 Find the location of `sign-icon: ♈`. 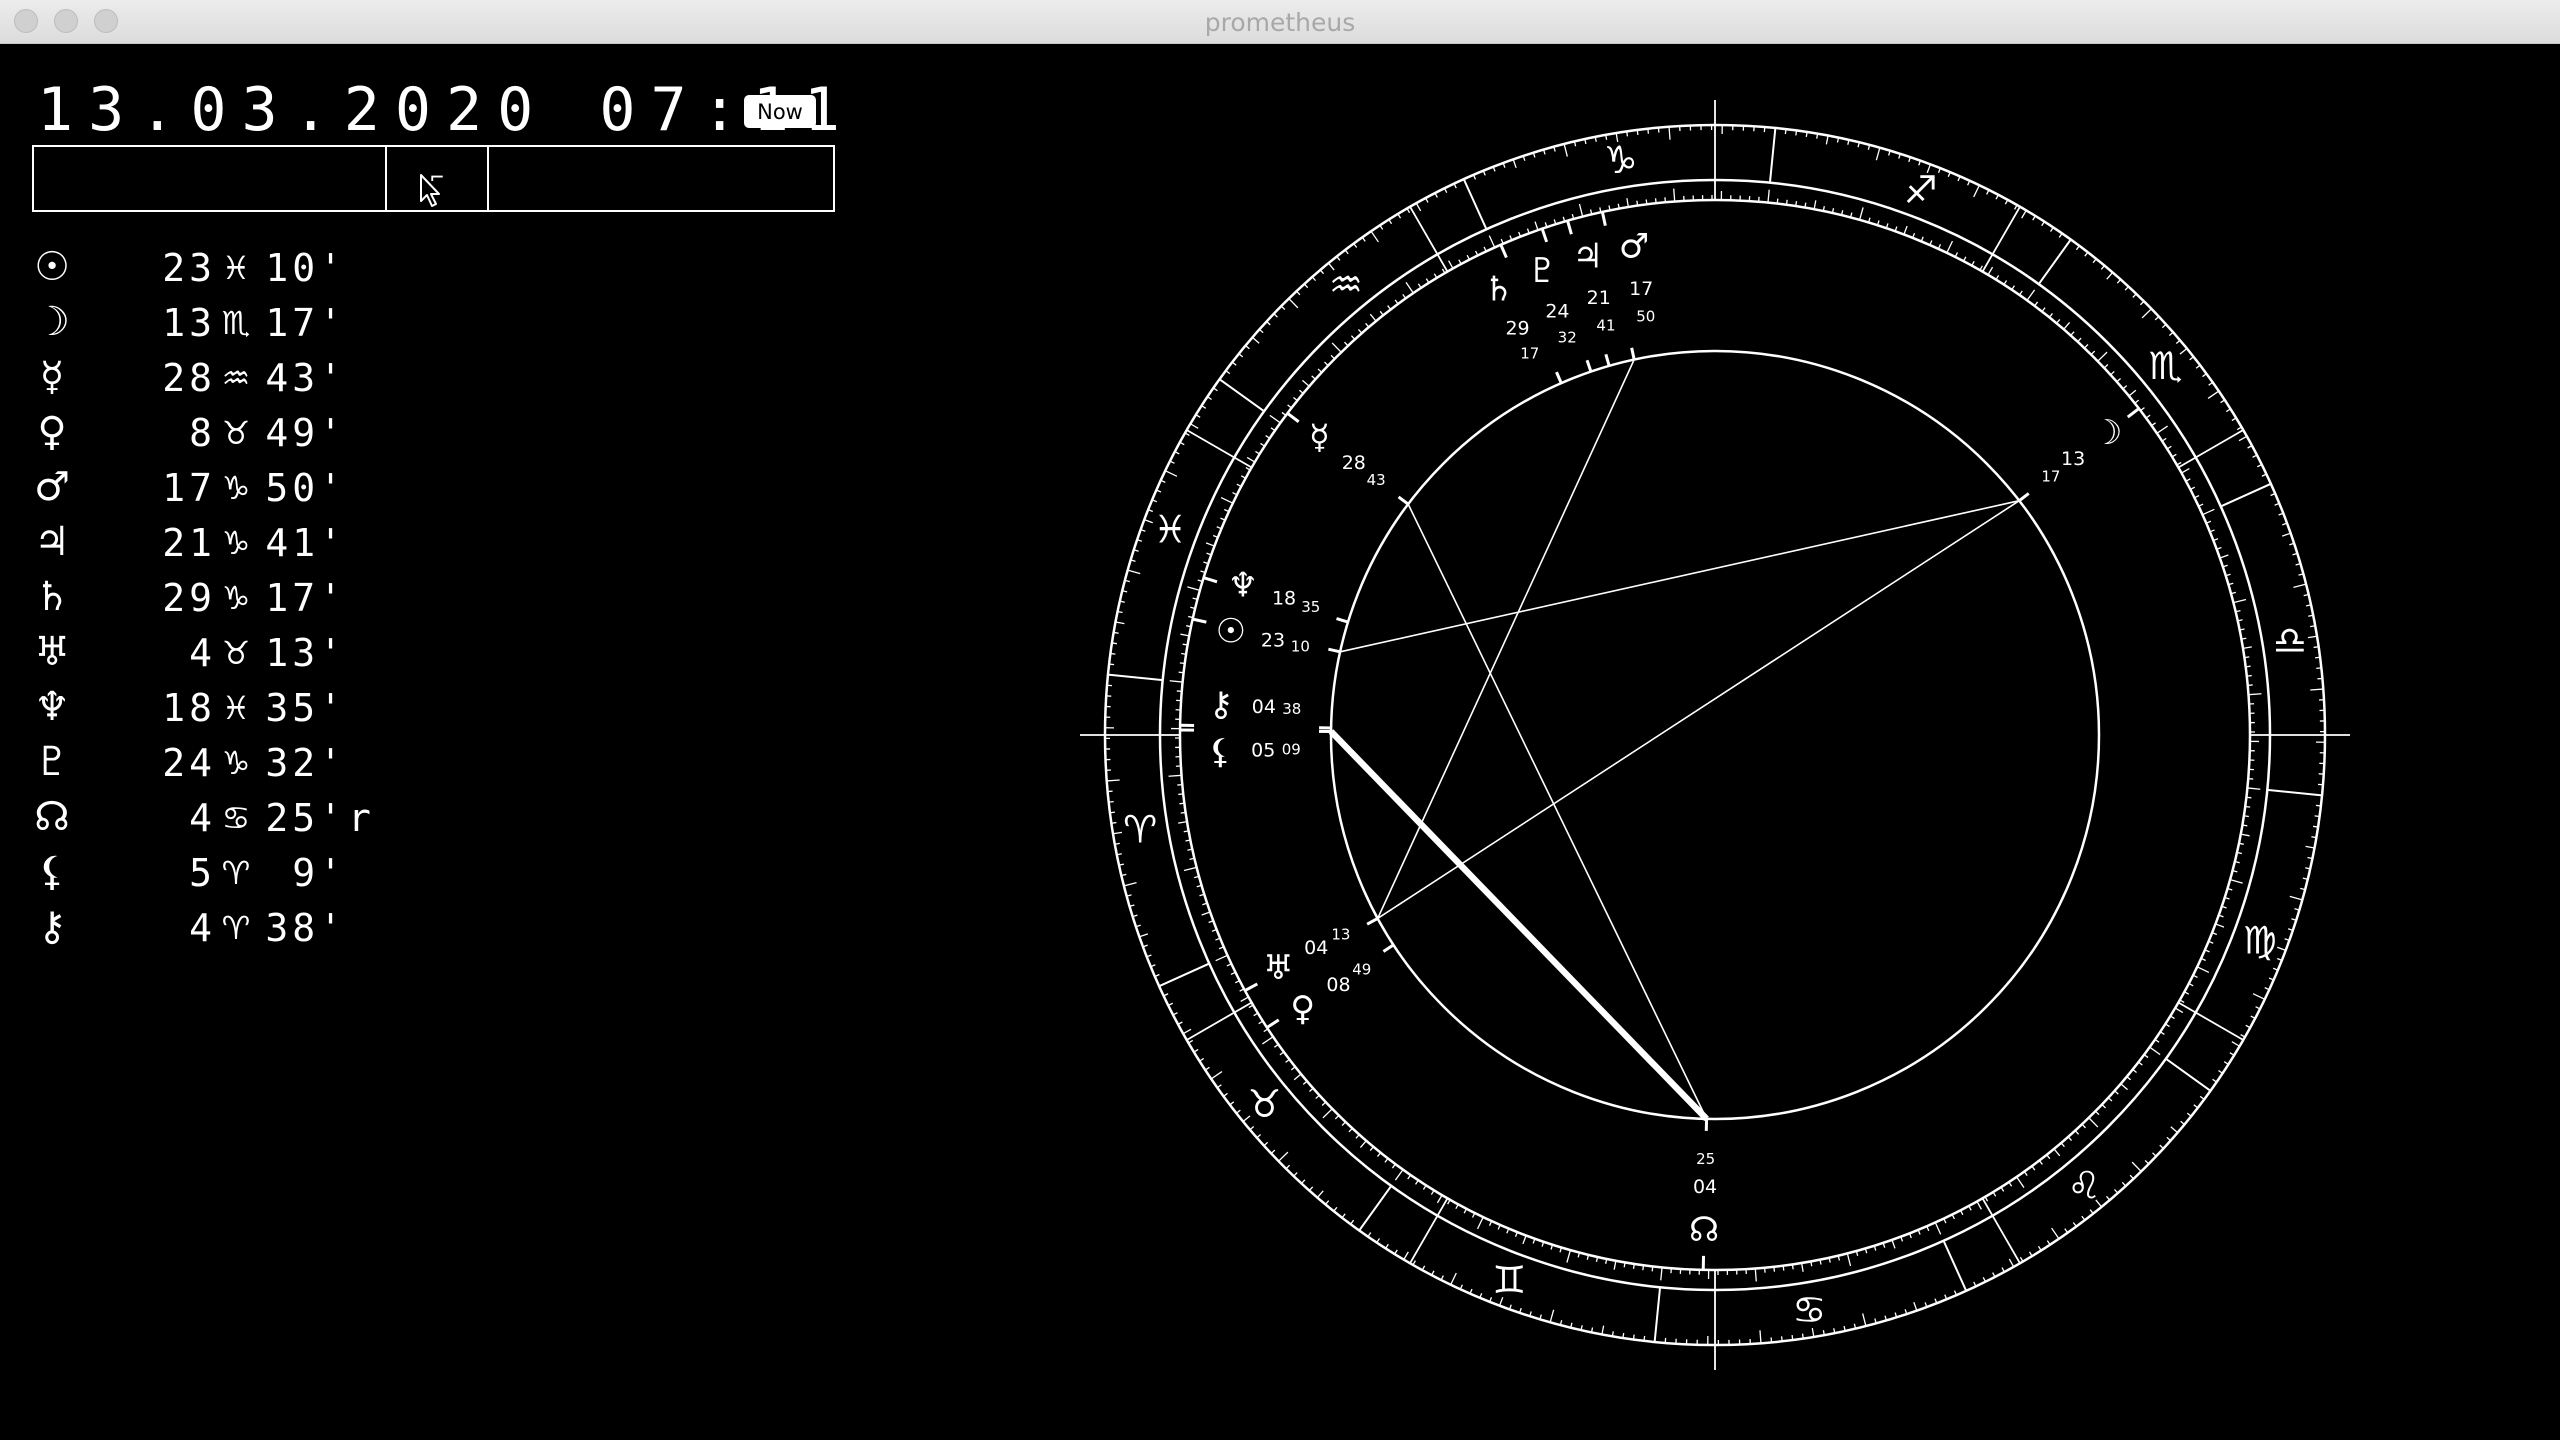

sign-icon: ♈ is located at coordinates (1140, 829).